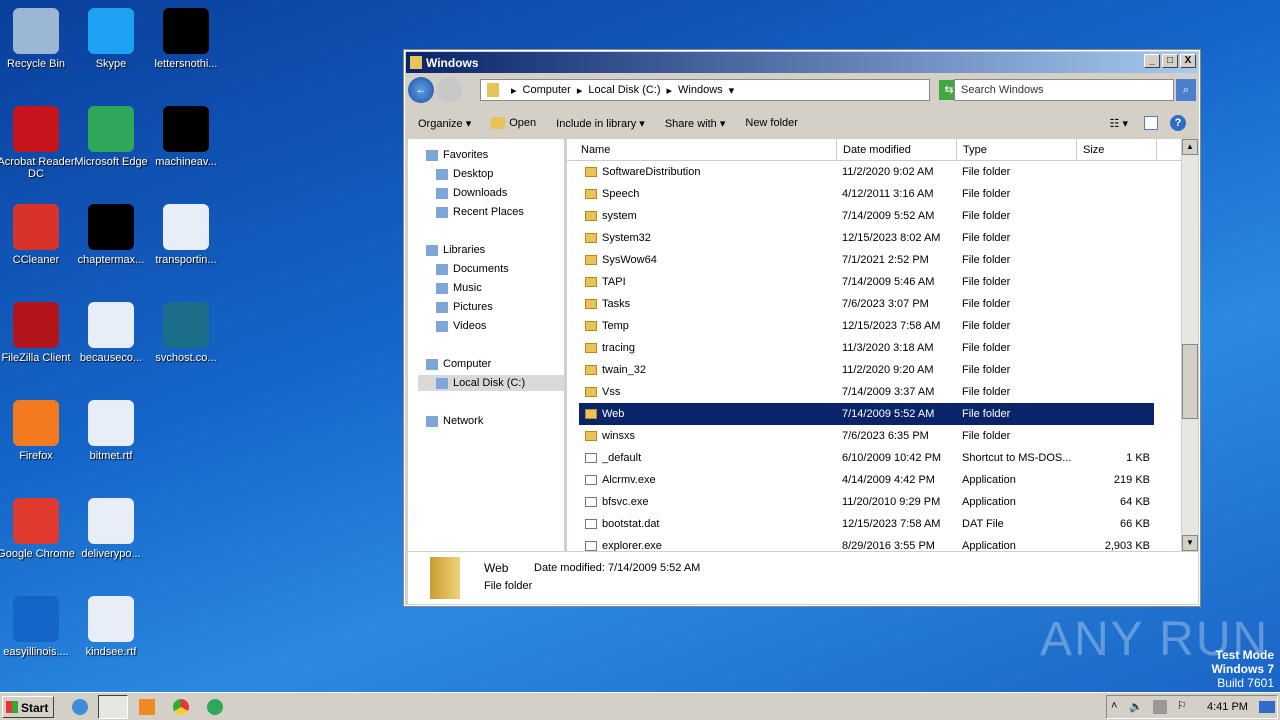  Describe the element at coordinates (591, 348) in the screenshot. I see `folder-icon` at that location.